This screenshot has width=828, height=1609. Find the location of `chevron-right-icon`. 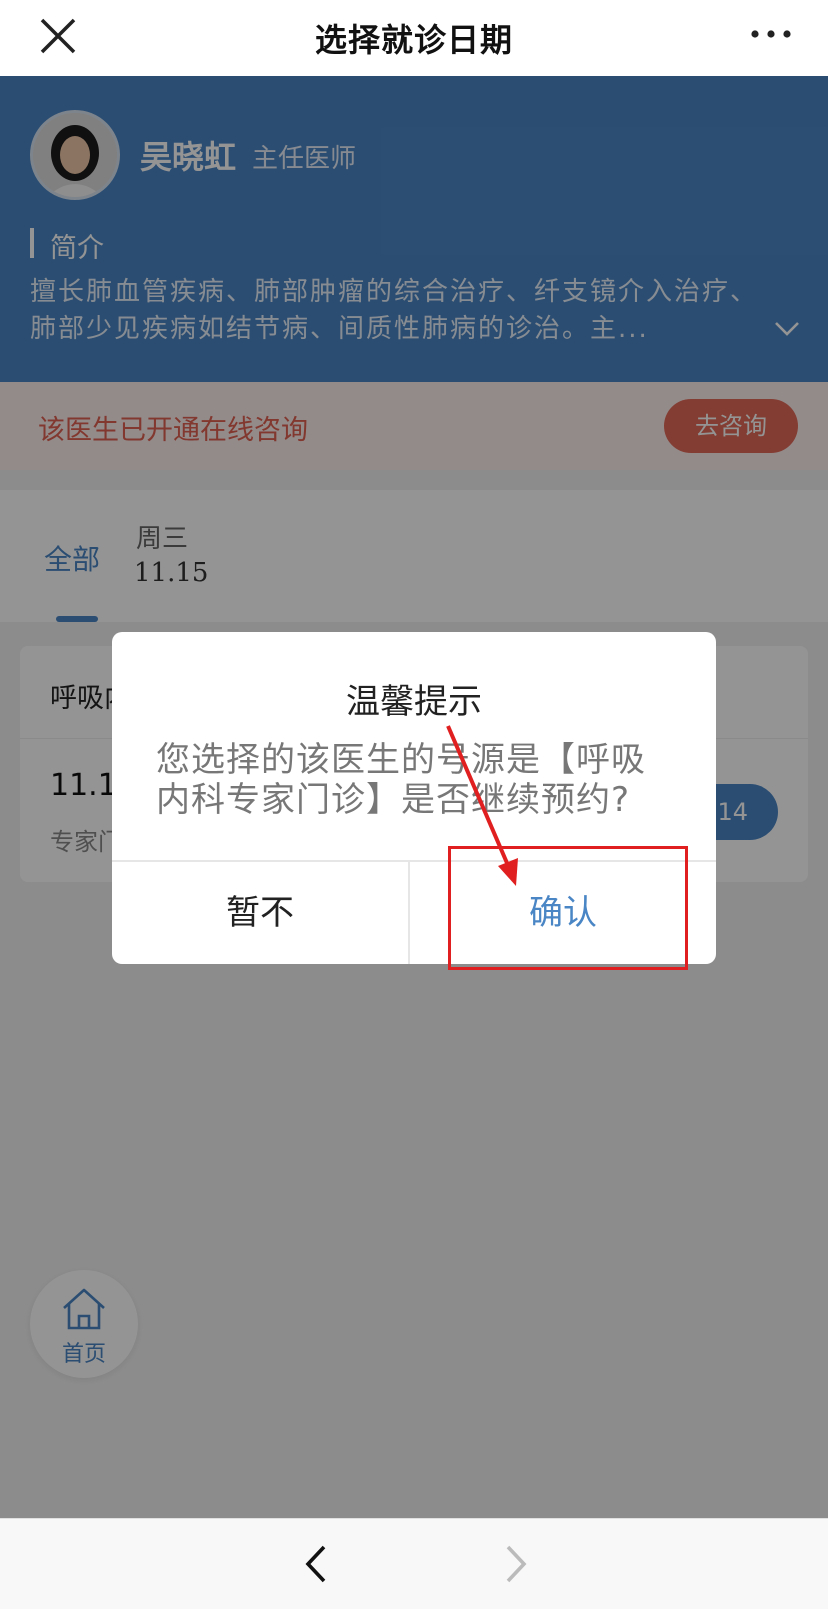

chevron-right-icon is located at coordinates (516, 1564).